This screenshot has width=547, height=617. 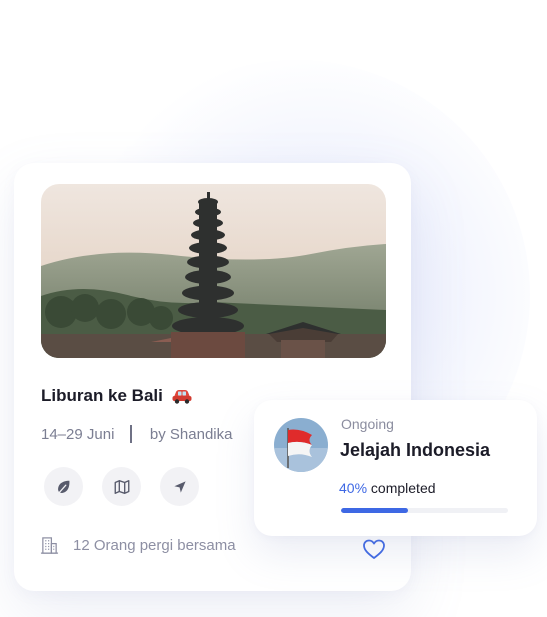 What do you see at coordinates (415, 450) in the screenshot?
I see `ongoing-trip-name: Jelajah Indonesia` at bounding box center [415, 450].